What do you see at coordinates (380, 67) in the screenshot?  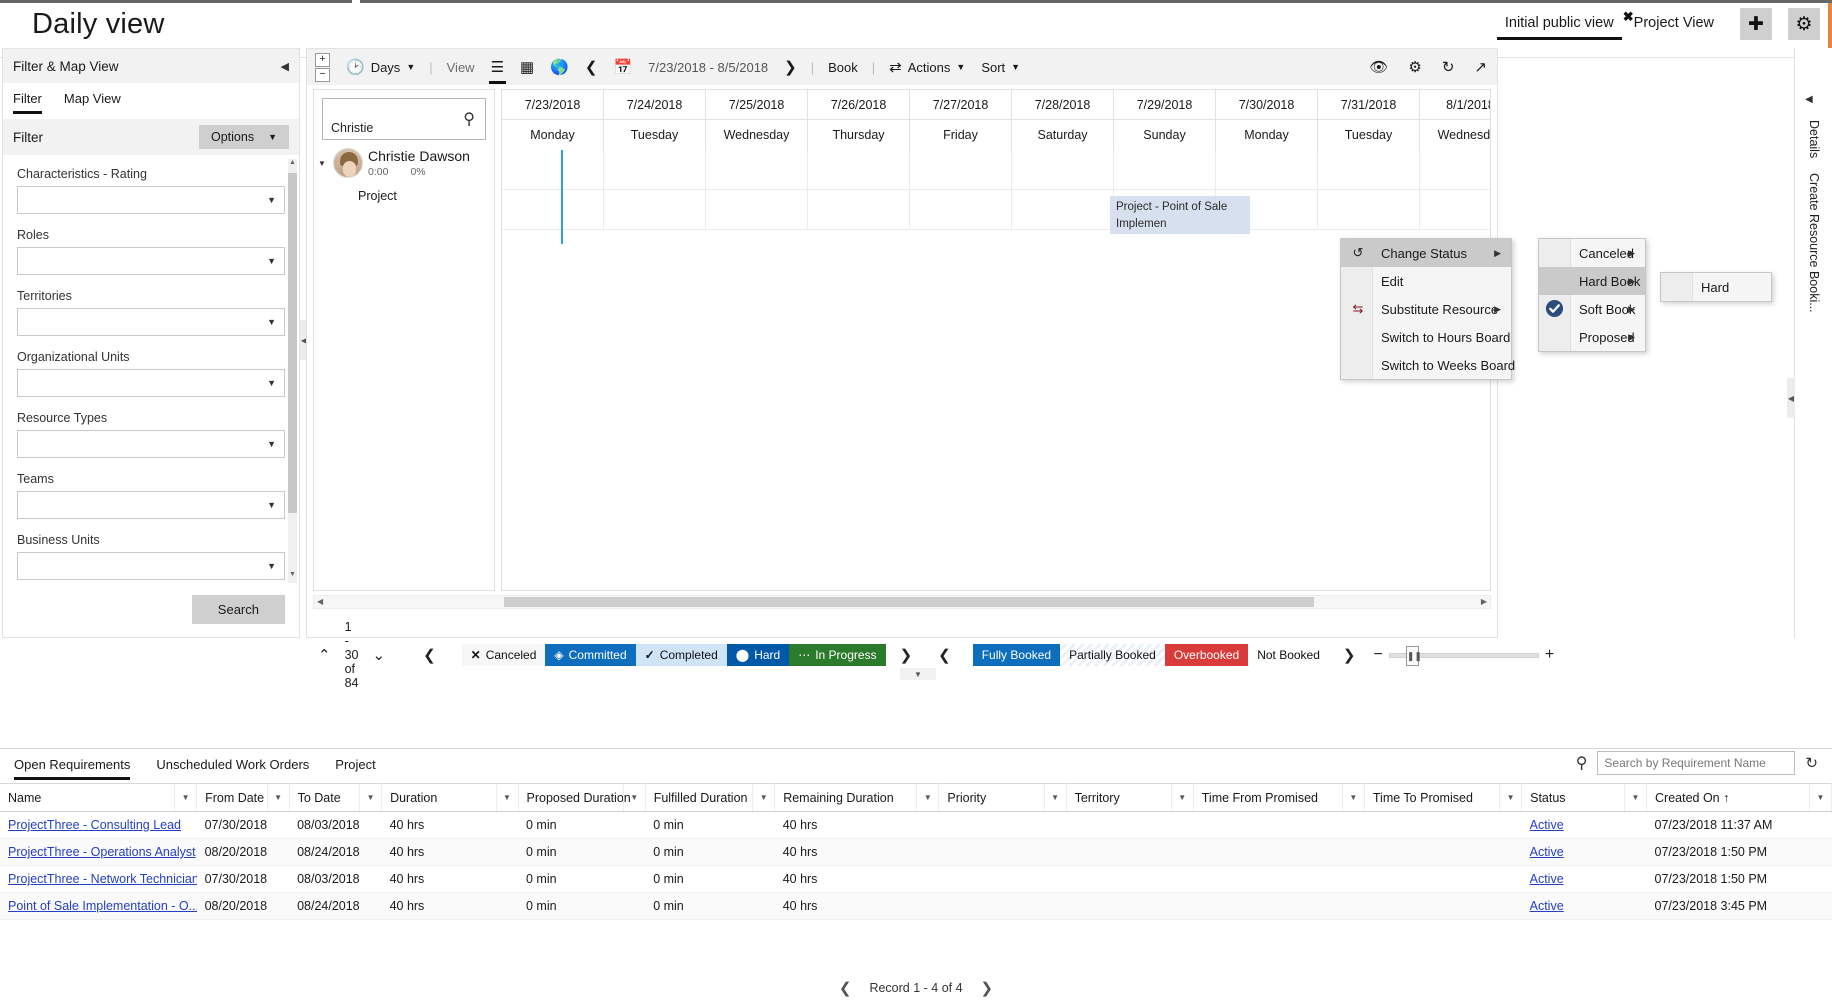 I see `timescale-dropdown: 🕑 Days ▼` at bounding box center [380, 67].